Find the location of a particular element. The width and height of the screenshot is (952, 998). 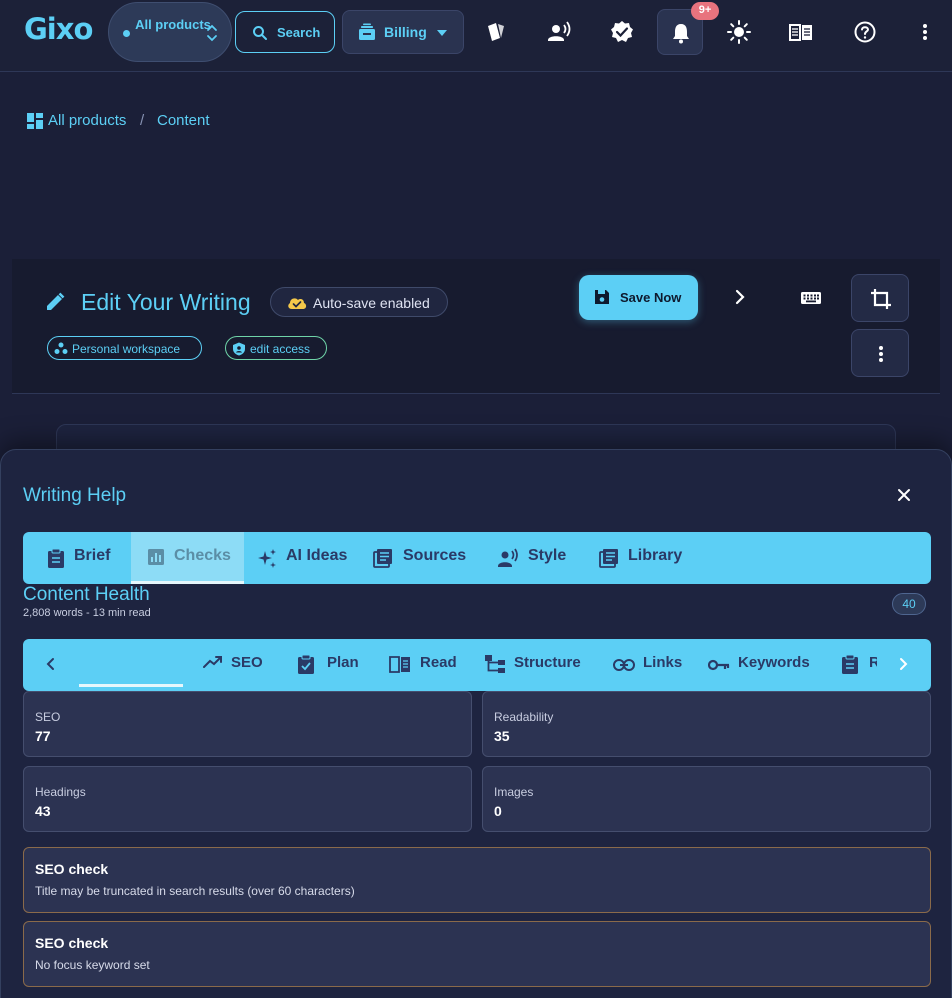

chart-icon is located at coordinates (156, 557).